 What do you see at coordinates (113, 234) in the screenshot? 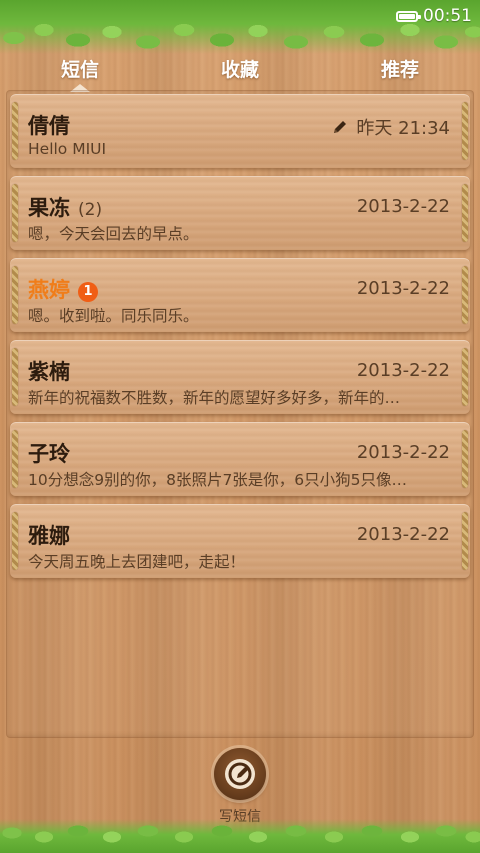
I see `message-preview: 嗯，今天会回去的早点。` at bounding box center [113, 234].